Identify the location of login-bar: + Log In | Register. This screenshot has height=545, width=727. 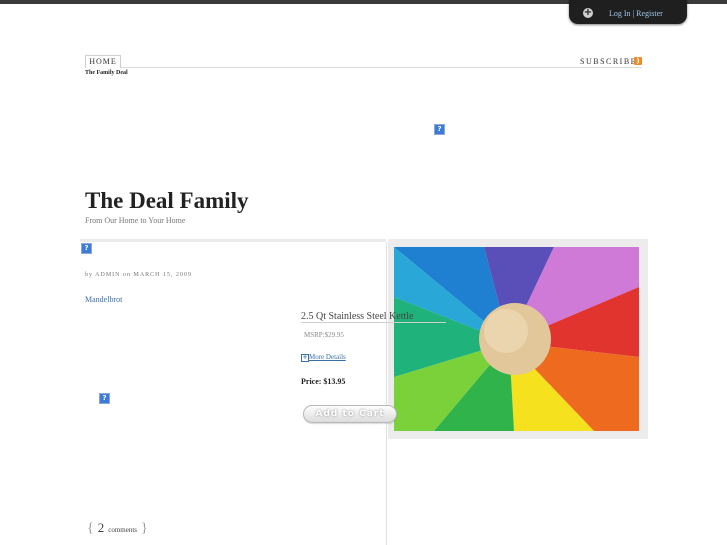
(628, 12).